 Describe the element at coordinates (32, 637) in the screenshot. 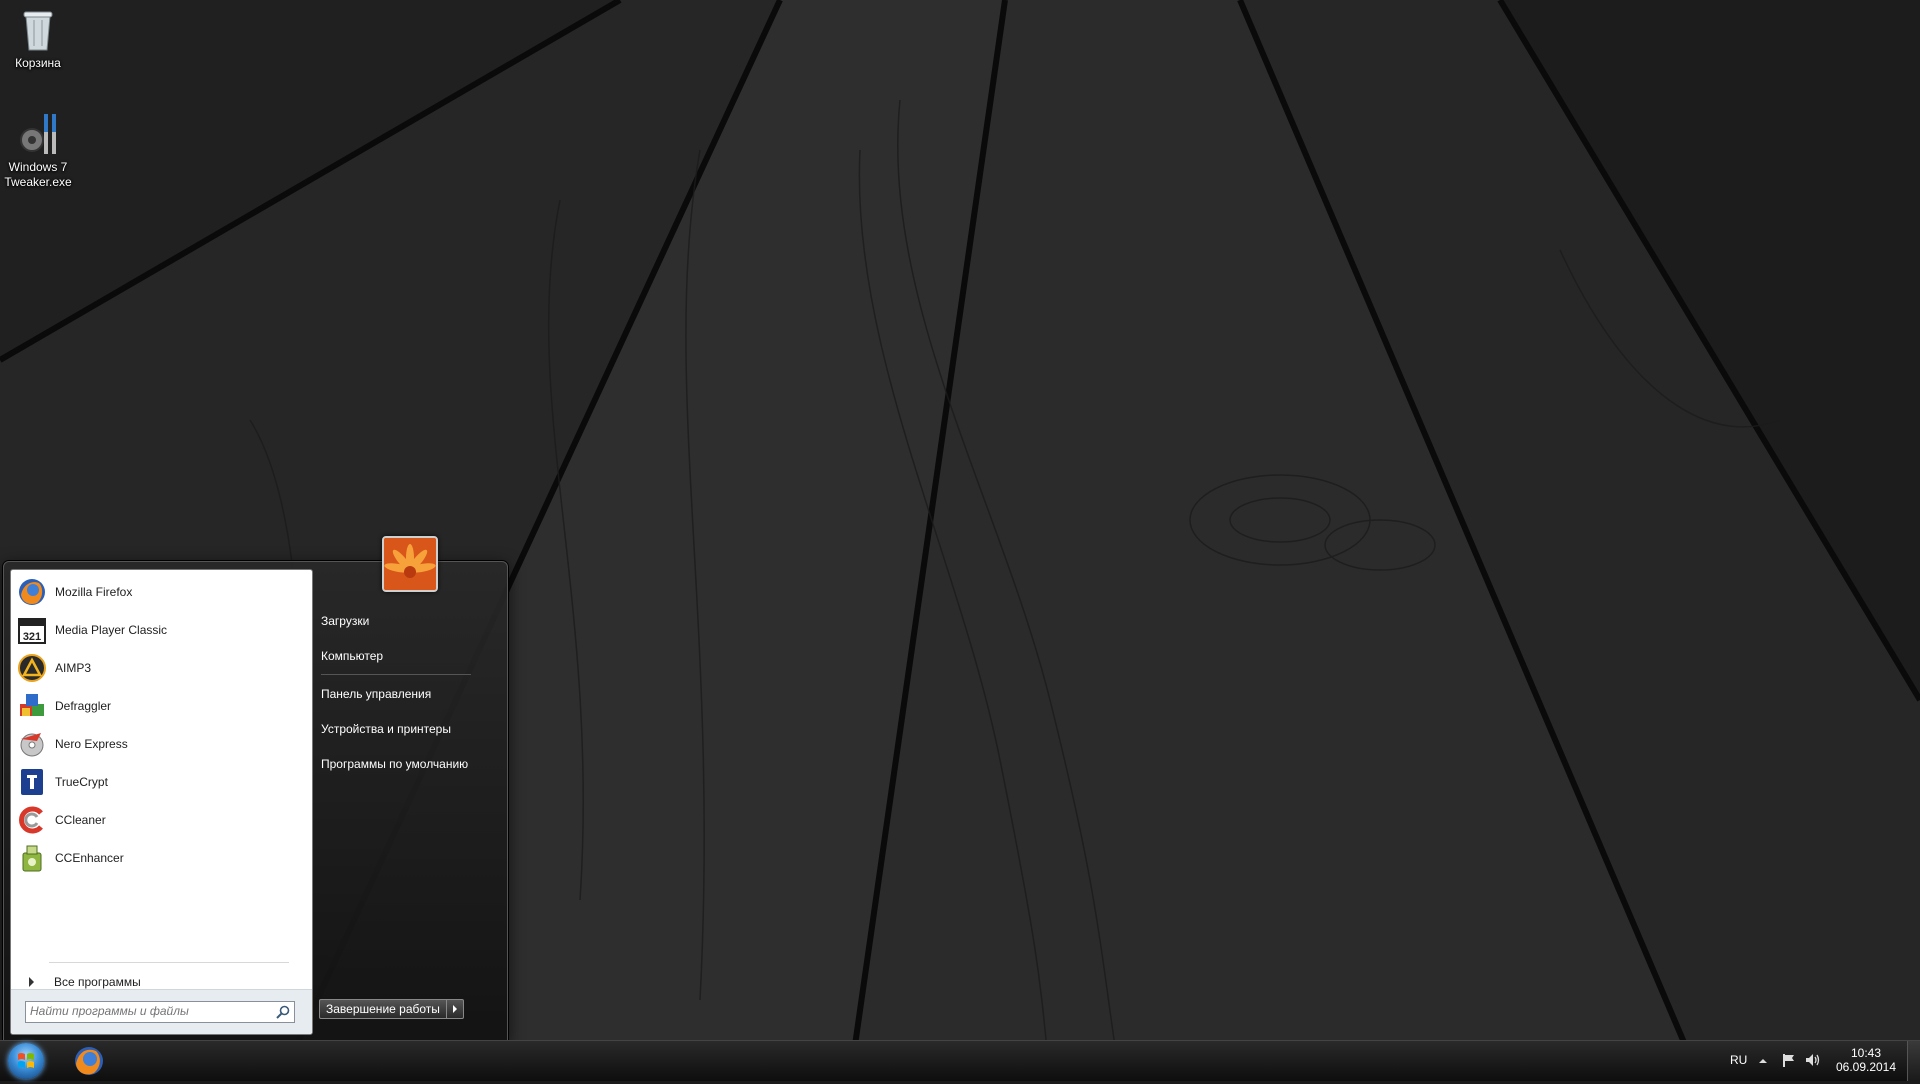

I see `svg-text: 321` at that location.